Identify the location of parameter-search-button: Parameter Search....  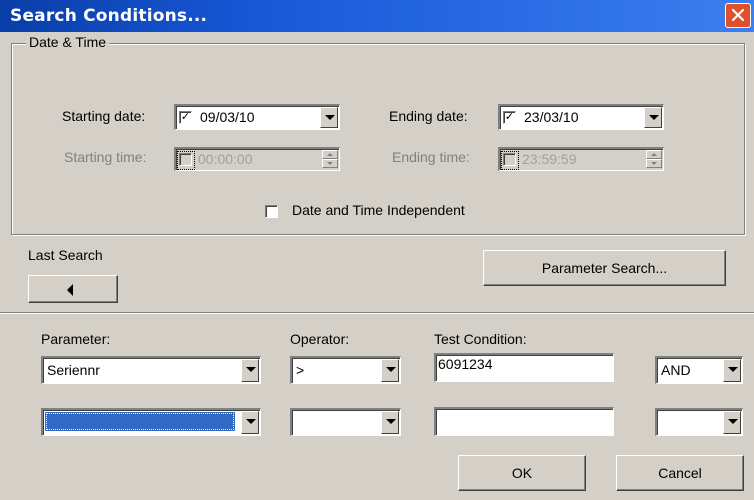
(604, 268).